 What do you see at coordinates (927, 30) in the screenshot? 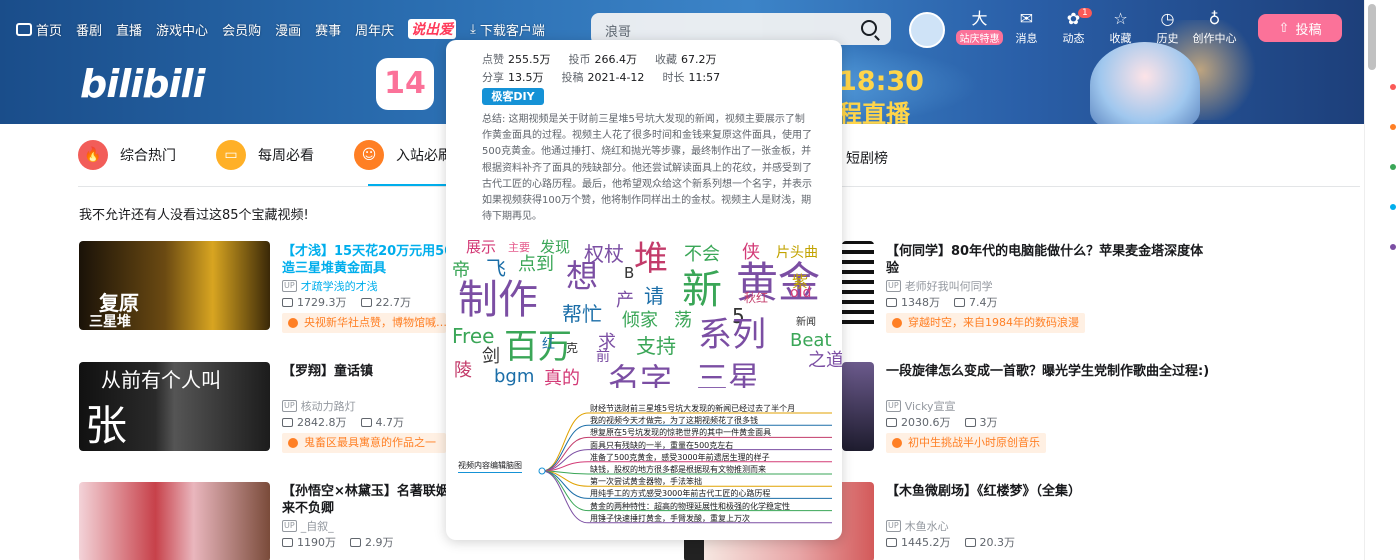
I see `avatar` at bounding box center [927, 30].